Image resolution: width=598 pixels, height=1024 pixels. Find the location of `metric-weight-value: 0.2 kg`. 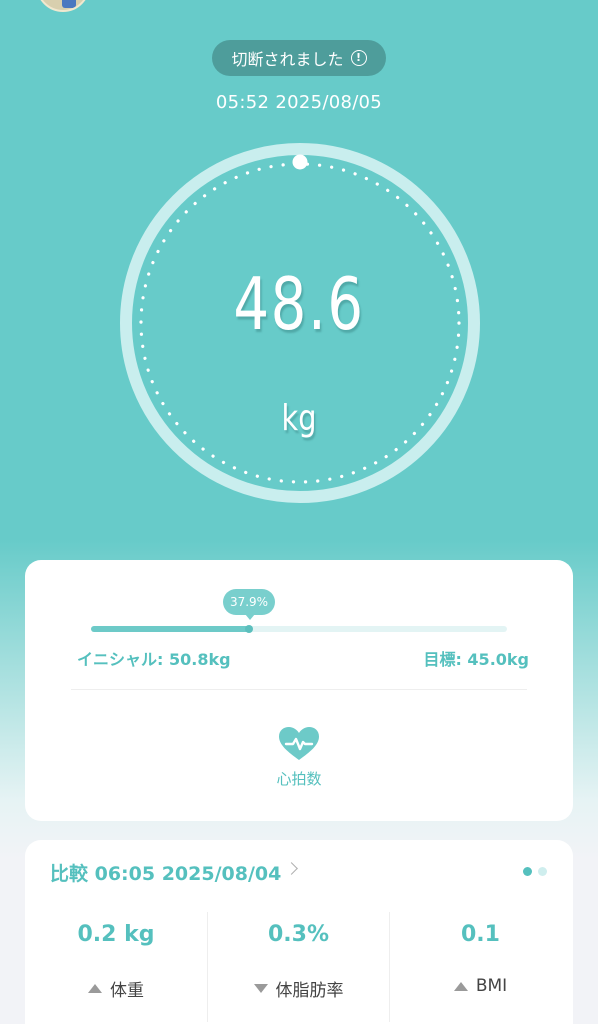

metric-weight-value: 0.2 kg is located at coordinates (116, 934).